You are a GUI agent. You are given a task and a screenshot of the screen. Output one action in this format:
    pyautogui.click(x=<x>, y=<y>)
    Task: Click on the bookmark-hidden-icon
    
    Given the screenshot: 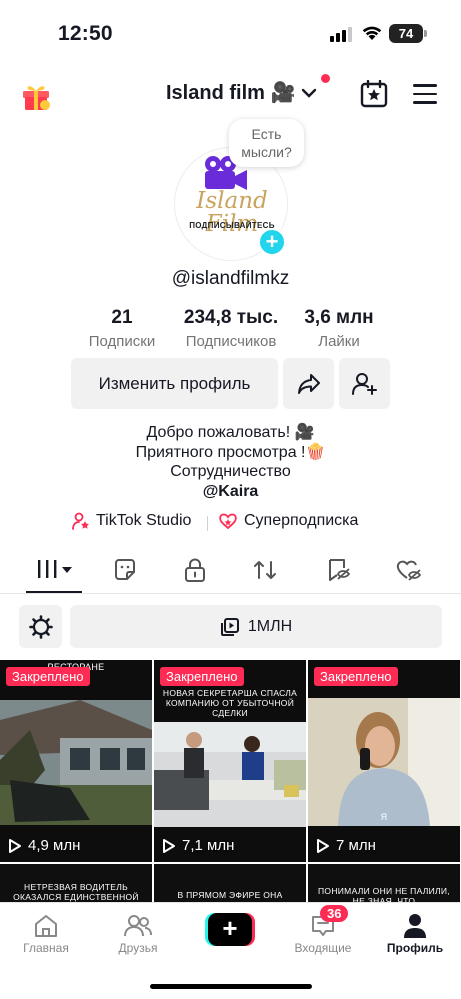 What is the action you would take?
    pyautogui.click(x=340, y=570)
    